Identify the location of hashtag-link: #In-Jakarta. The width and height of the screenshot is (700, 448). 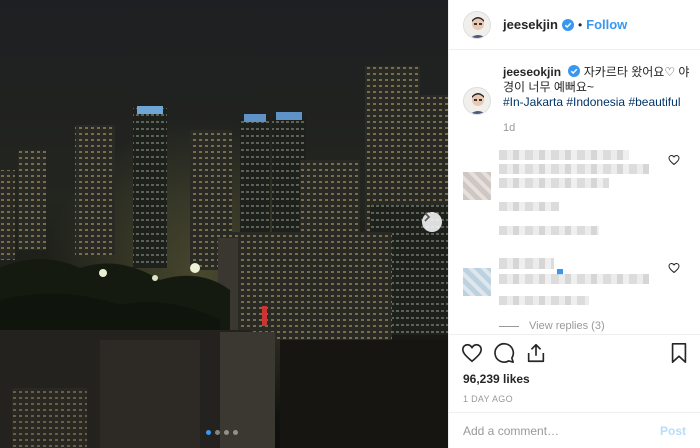
(533, 102).